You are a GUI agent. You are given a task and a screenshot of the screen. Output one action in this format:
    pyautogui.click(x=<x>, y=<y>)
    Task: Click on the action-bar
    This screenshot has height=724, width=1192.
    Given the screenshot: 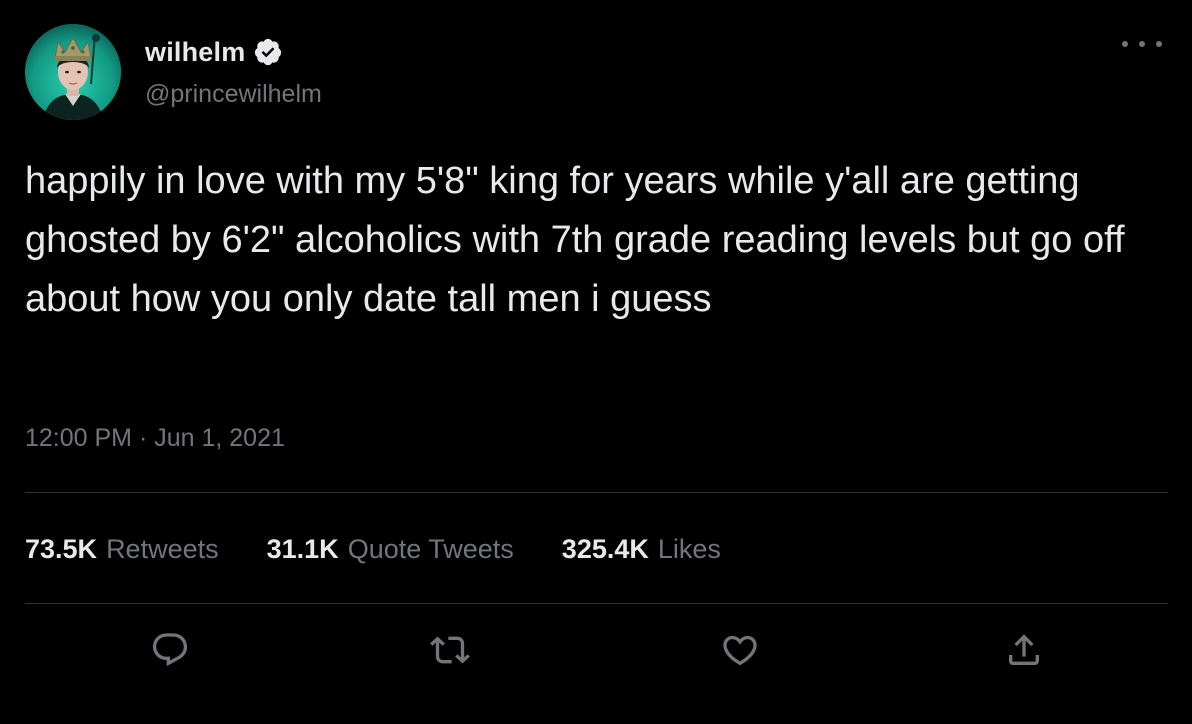 What is the action you would take?
    pyautogui.click(x=596, y=653)
    